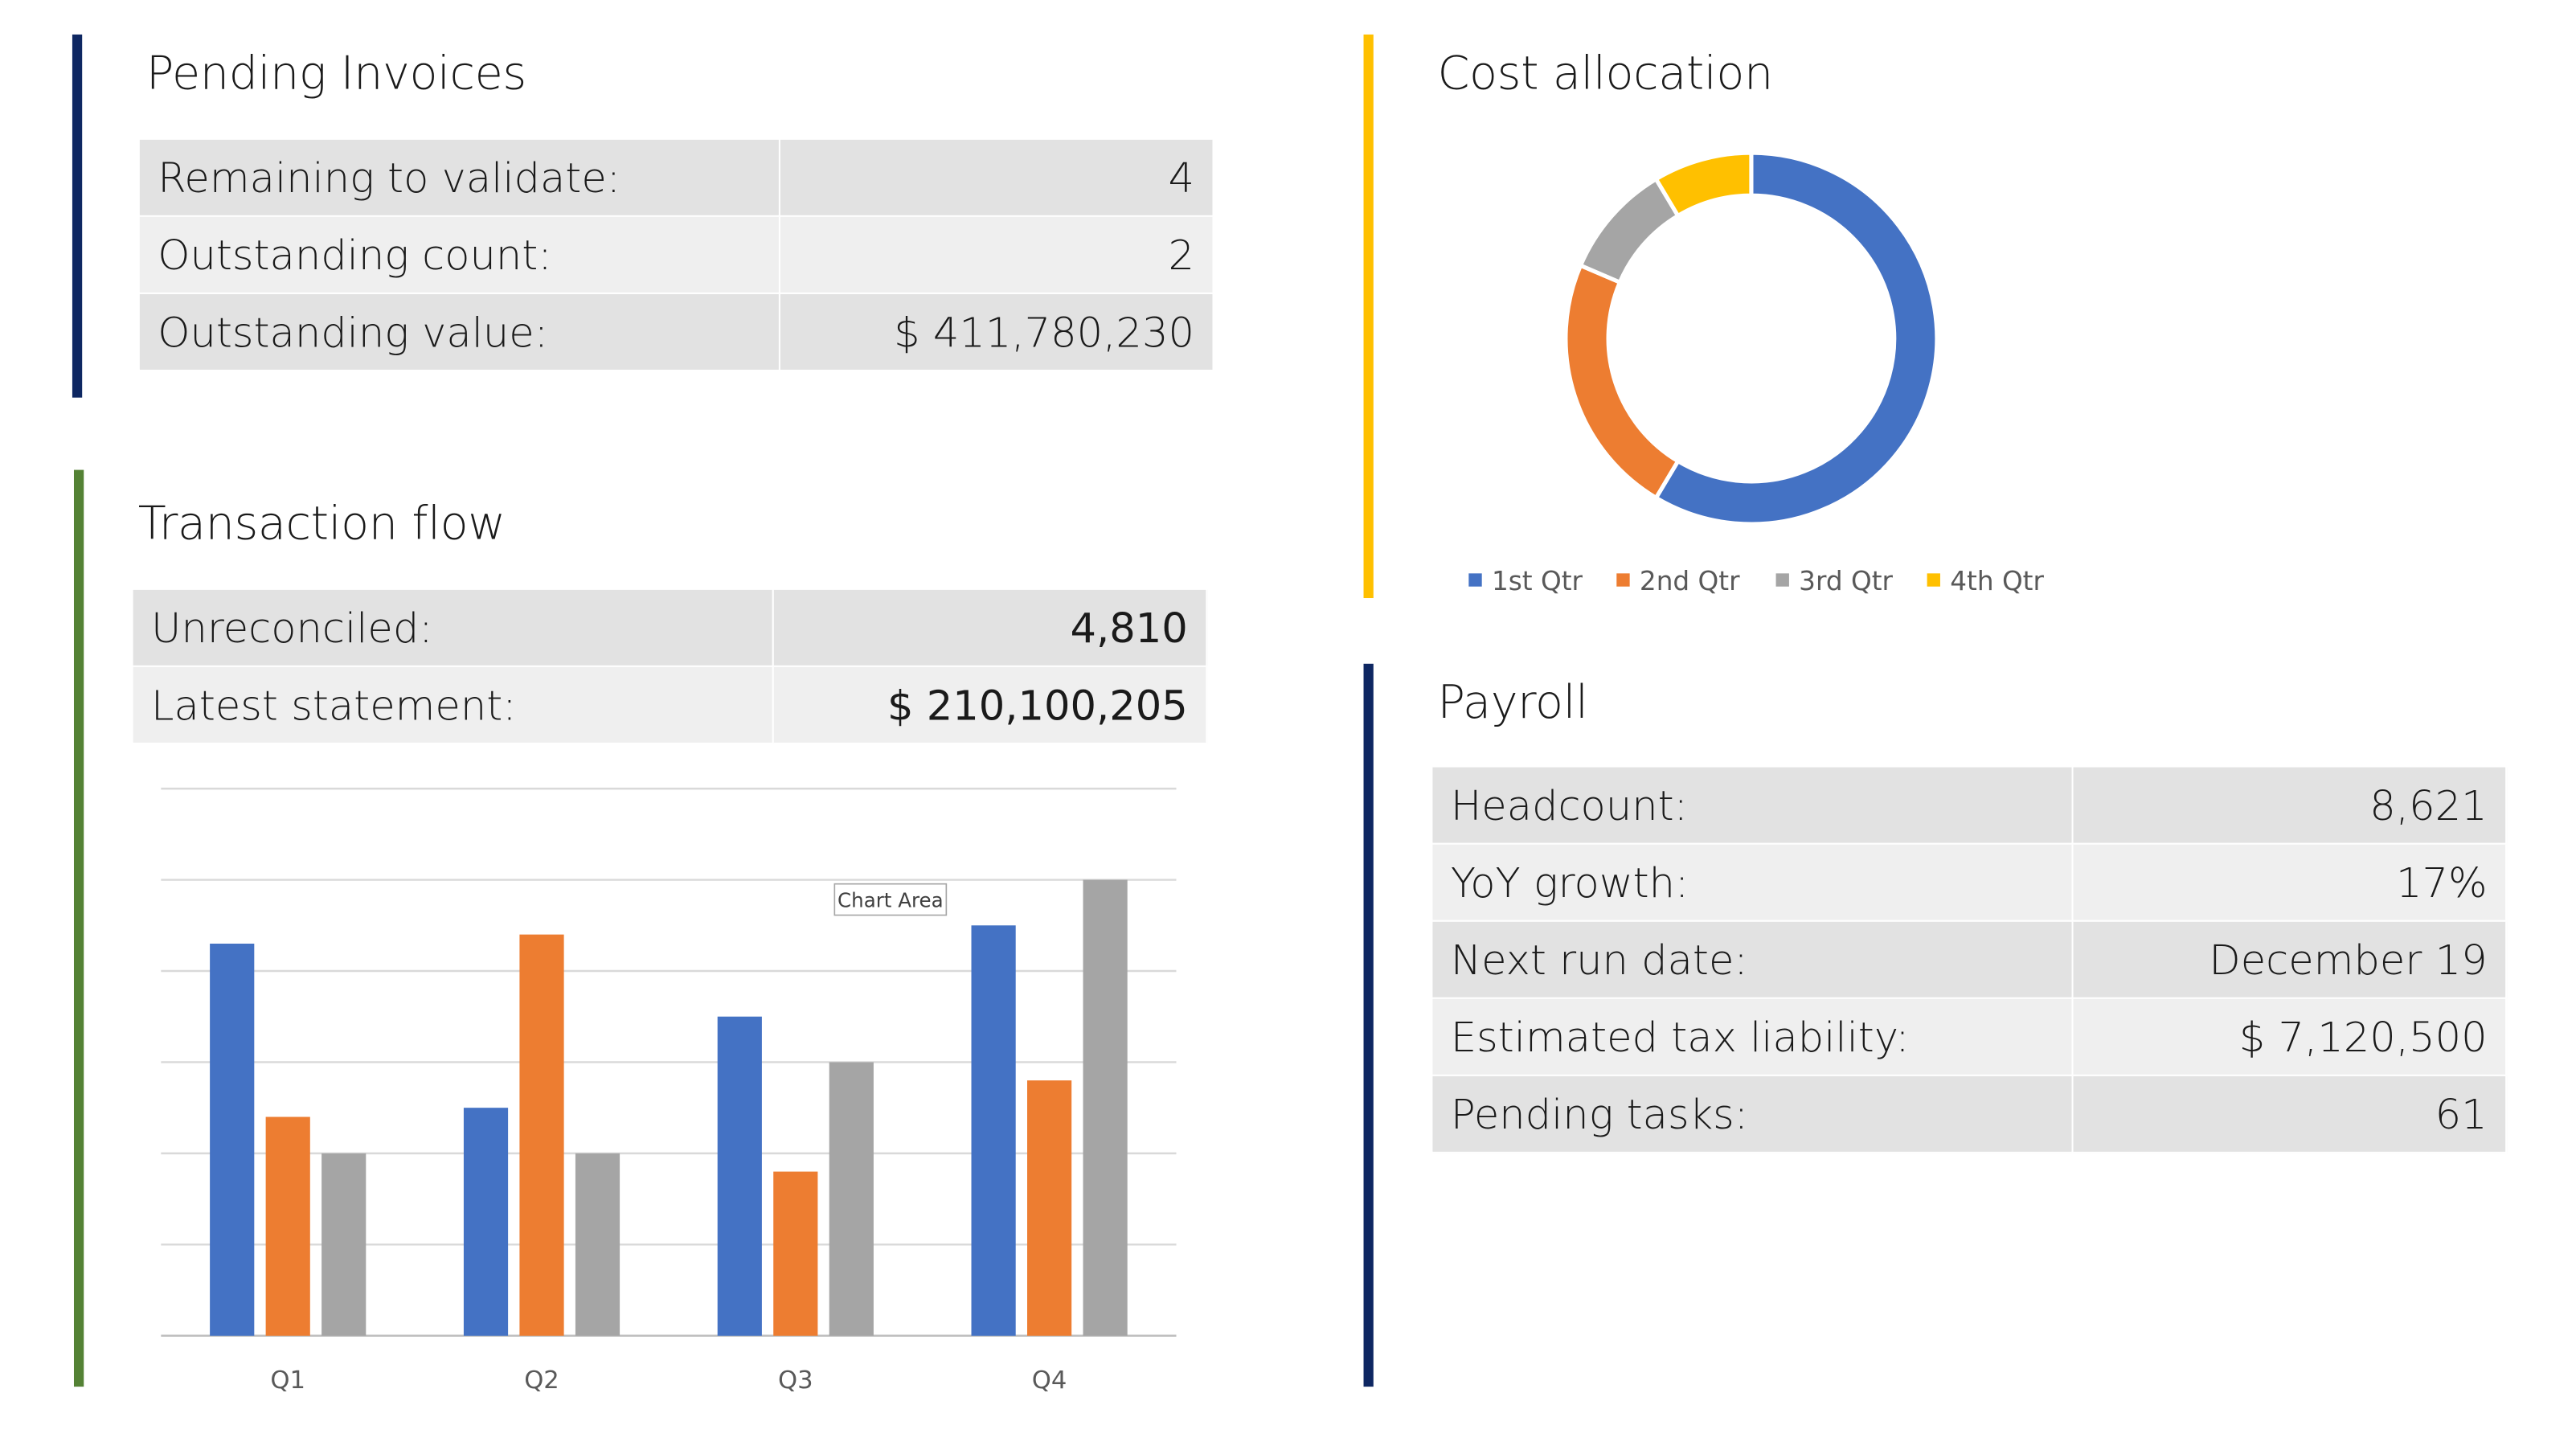 The image size is (2576, 1438). I want to click on row-label: YoY growth:, so click(1753, 882).